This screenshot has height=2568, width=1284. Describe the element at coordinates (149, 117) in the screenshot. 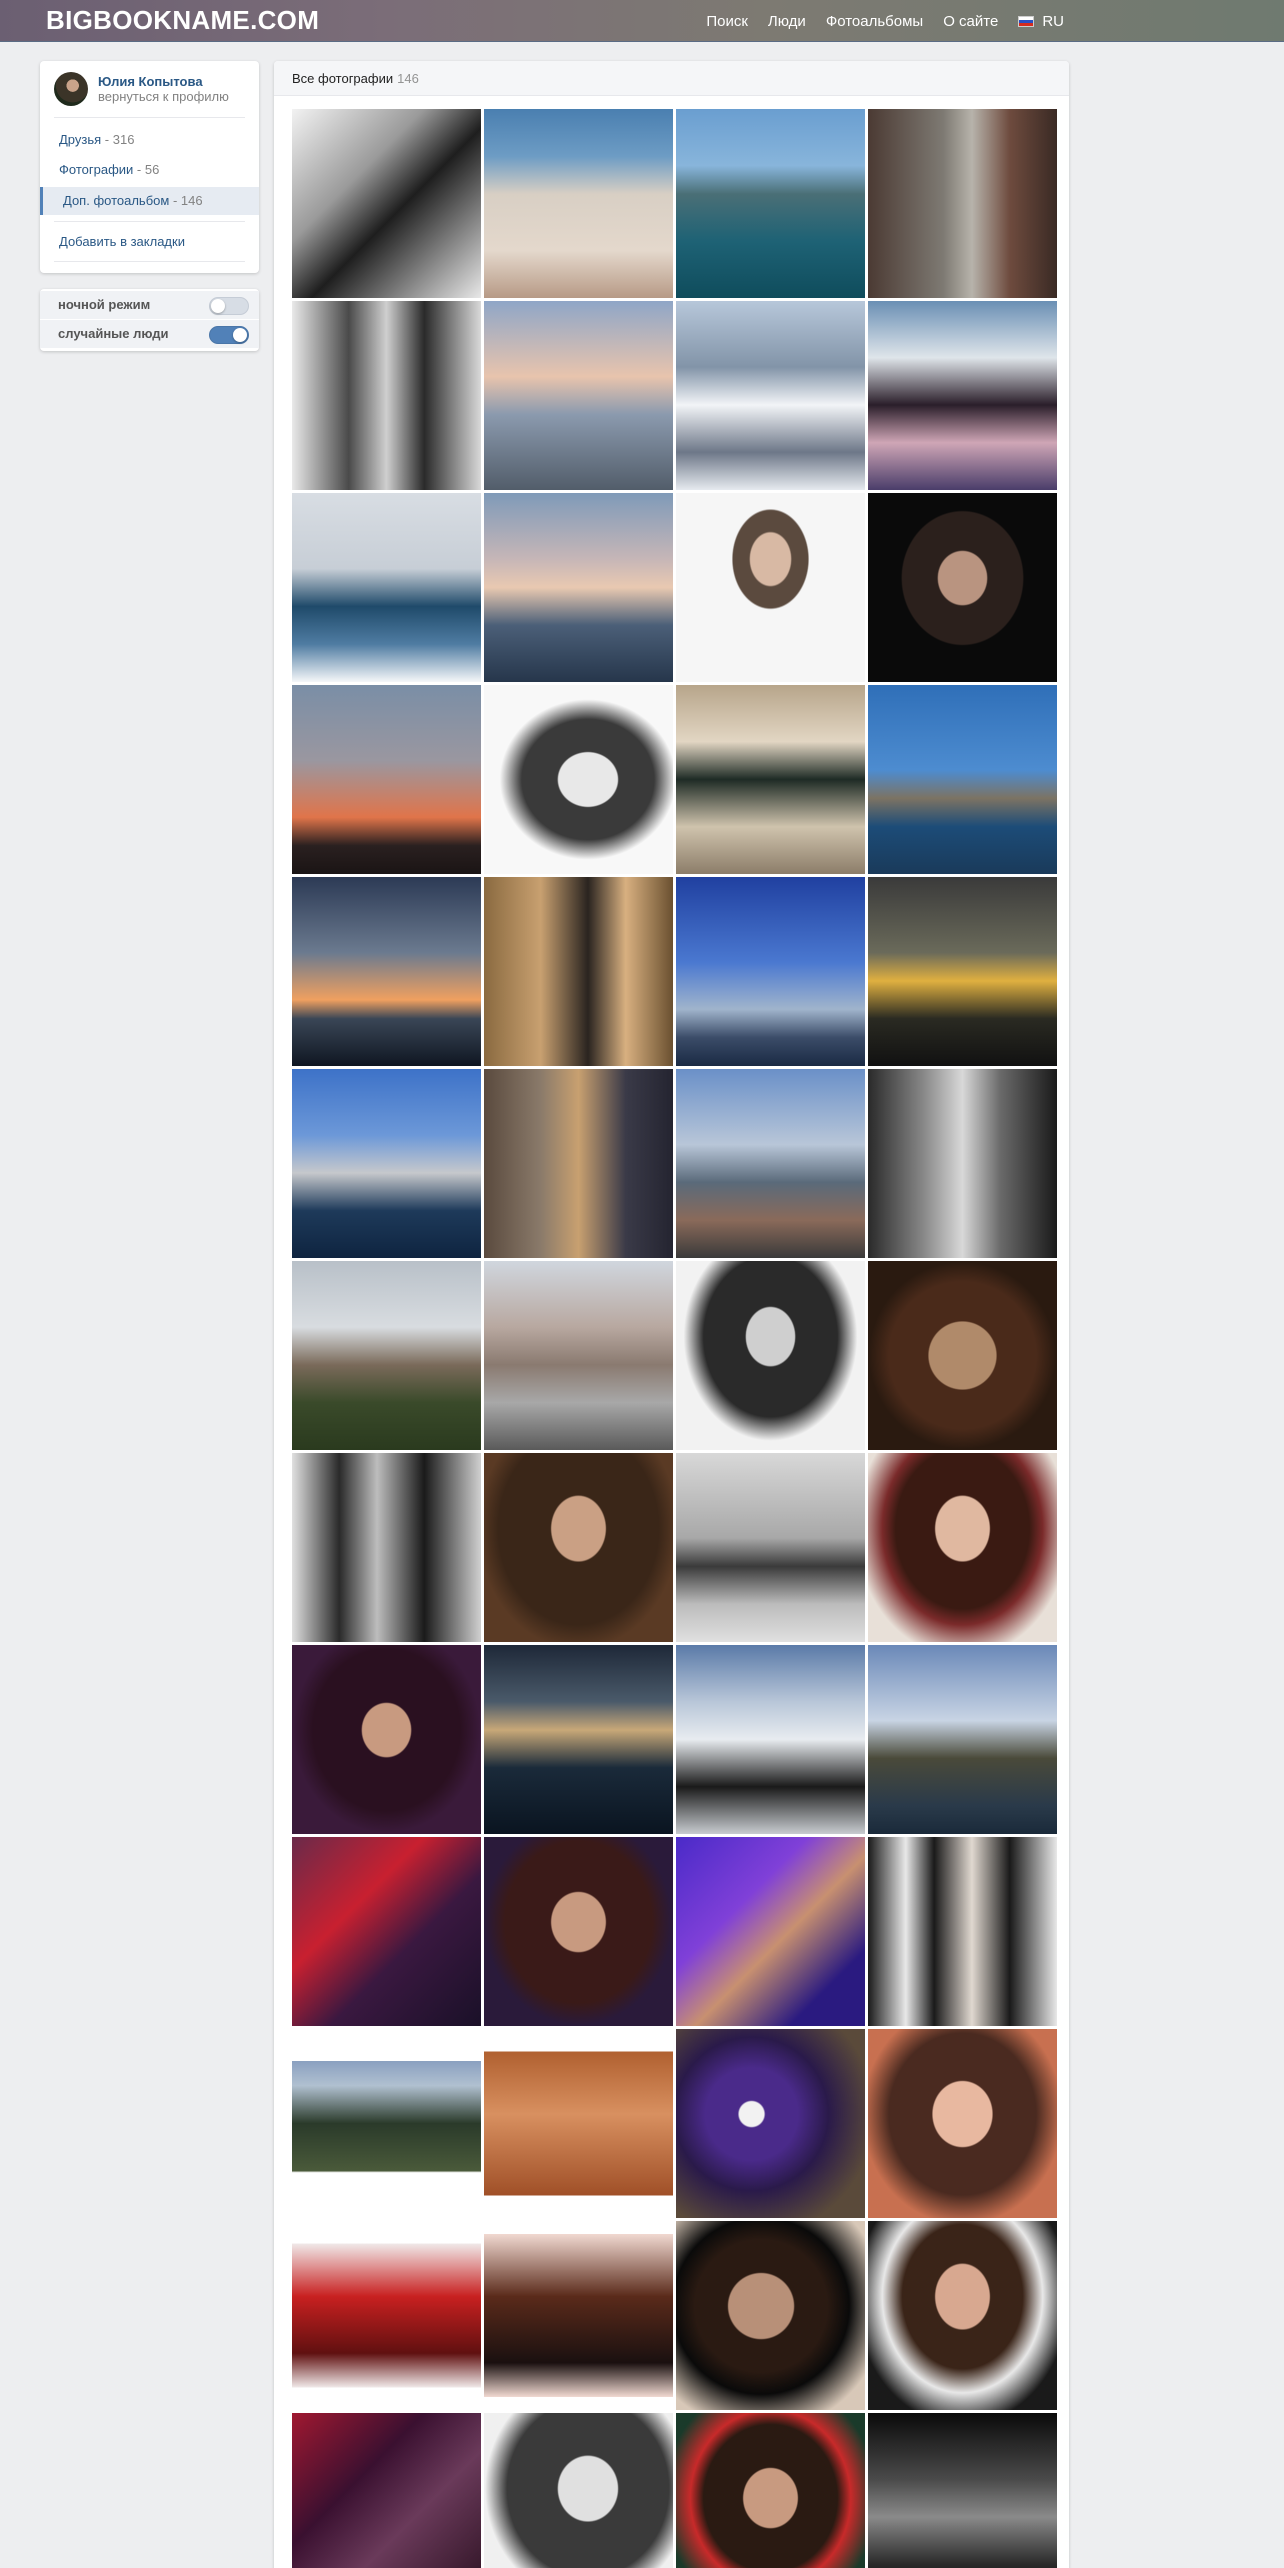

I see `divider` at that location.